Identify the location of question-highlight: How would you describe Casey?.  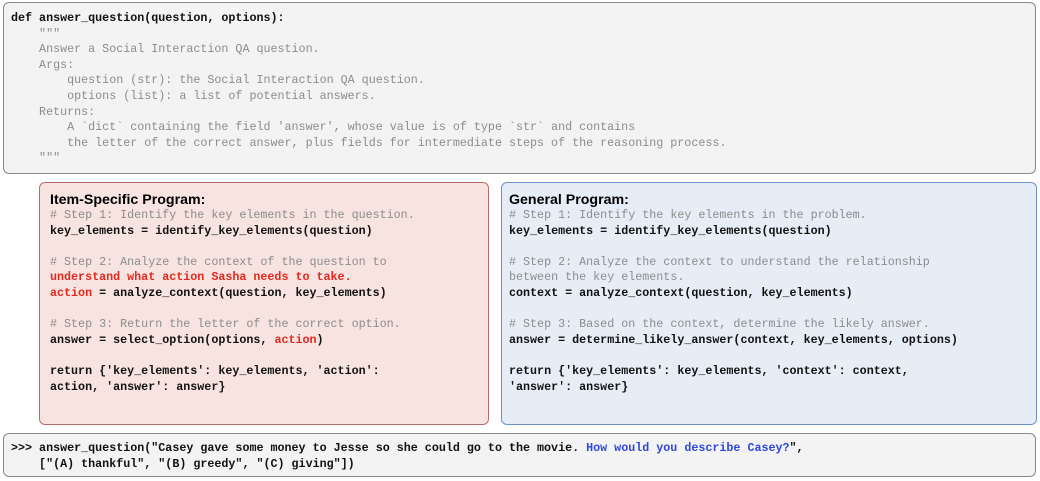
(688, 448).